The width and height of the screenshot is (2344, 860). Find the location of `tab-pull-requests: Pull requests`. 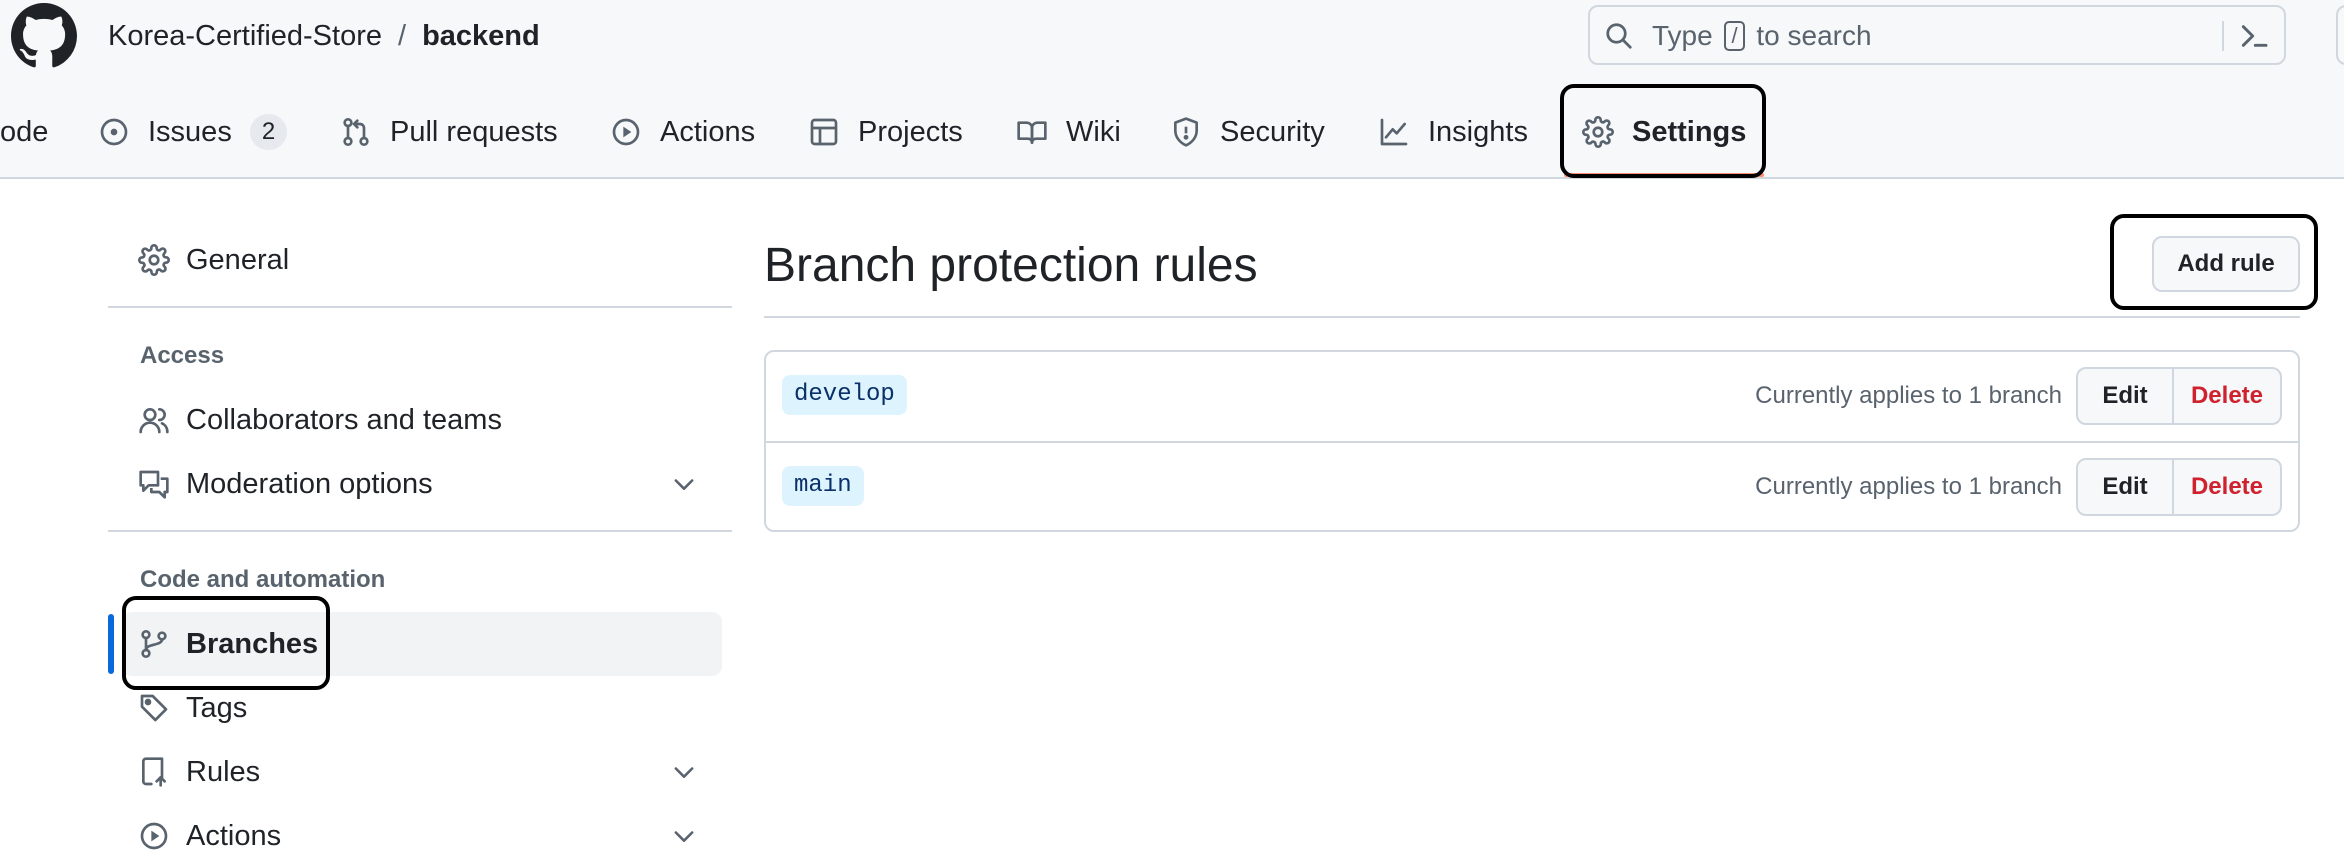

tab-pull-requests: Pull requests is located at coordinates (449, 132).